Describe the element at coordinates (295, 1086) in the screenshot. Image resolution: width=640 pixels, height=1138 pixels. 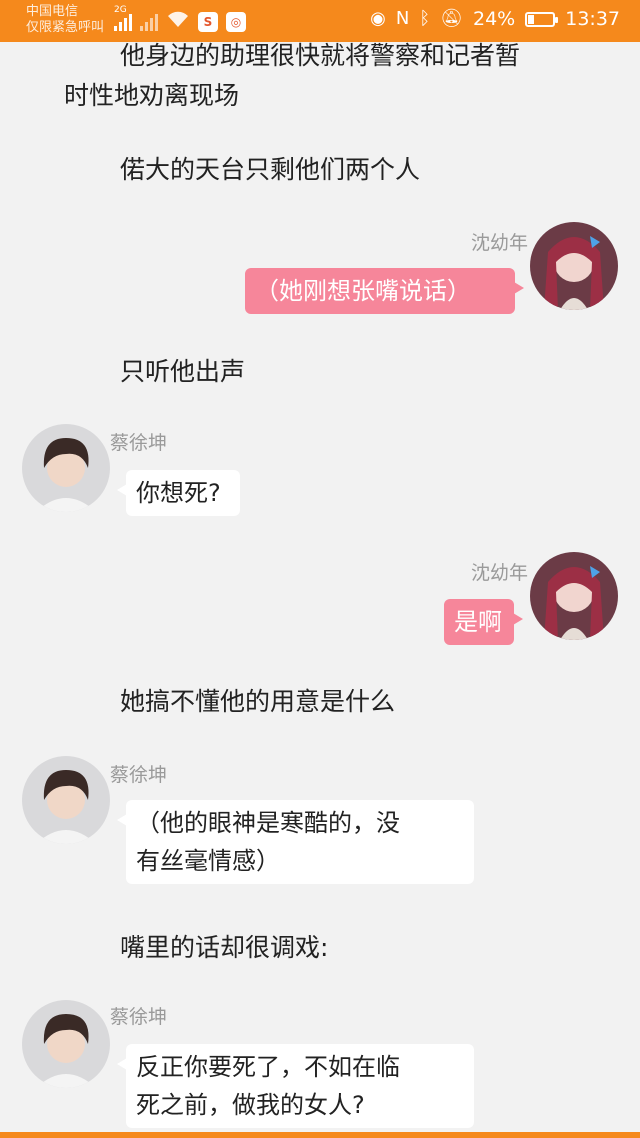
I see `chat-bubble: 反正你要死了，不如在临 死之前，做我的女人?` at that location.